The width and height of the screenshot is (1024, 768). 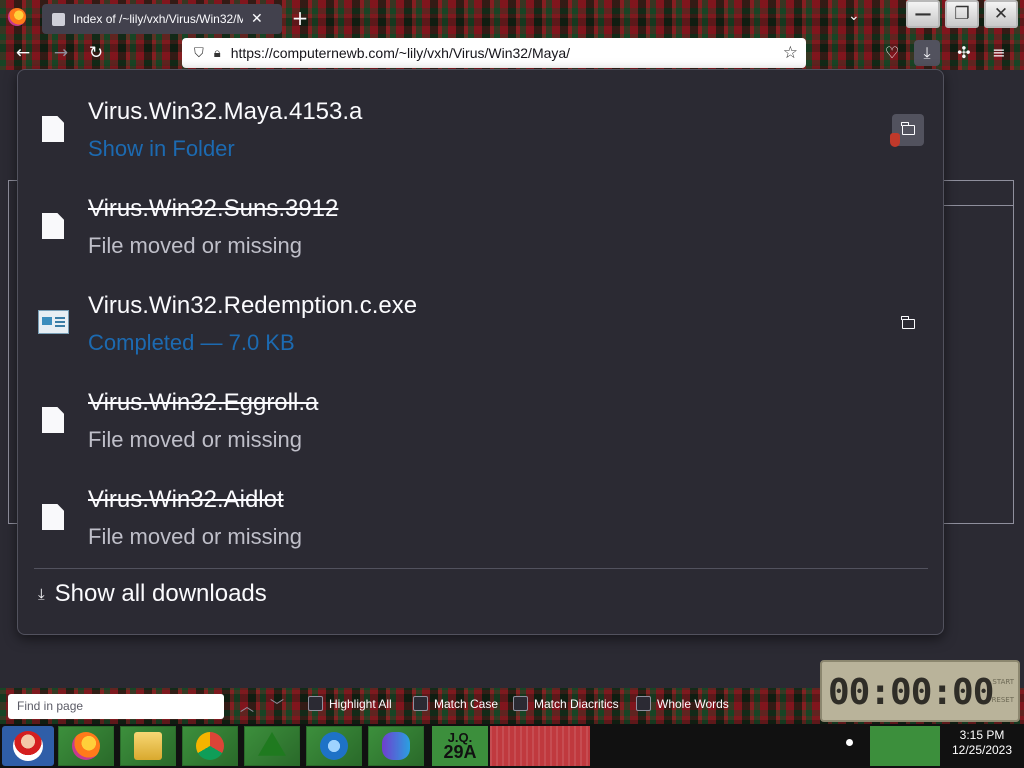 What do you see at coordinates (1003, 700) in the screenshot?
I see `stopwatch-reset-button: RESET` at bounding box center [1003, 700].